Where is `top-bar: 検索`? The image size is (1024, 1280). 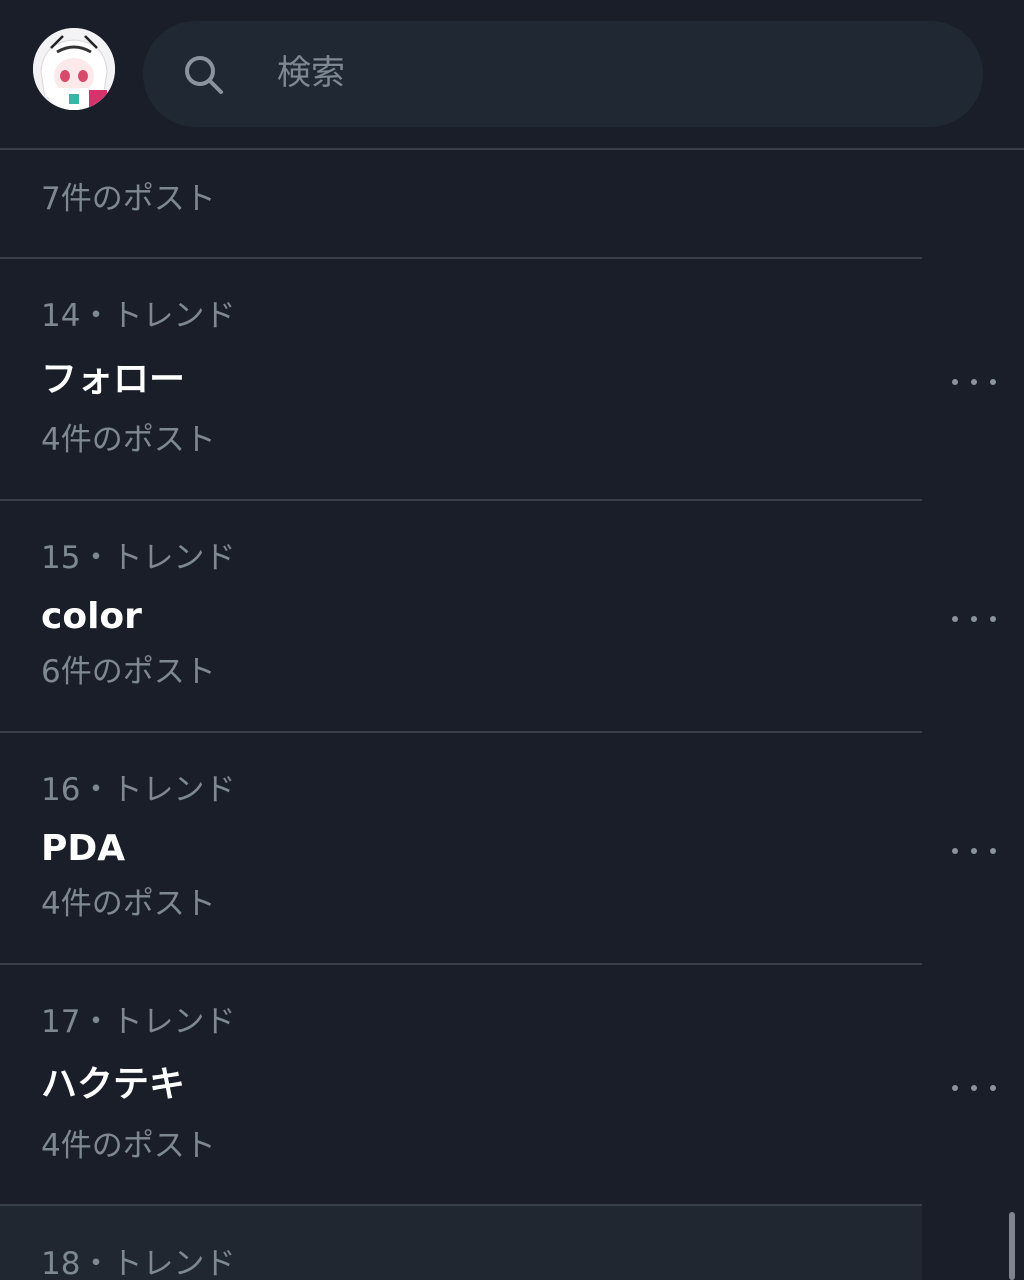
top-bar: 検索 is located at coordinates (512, 75).